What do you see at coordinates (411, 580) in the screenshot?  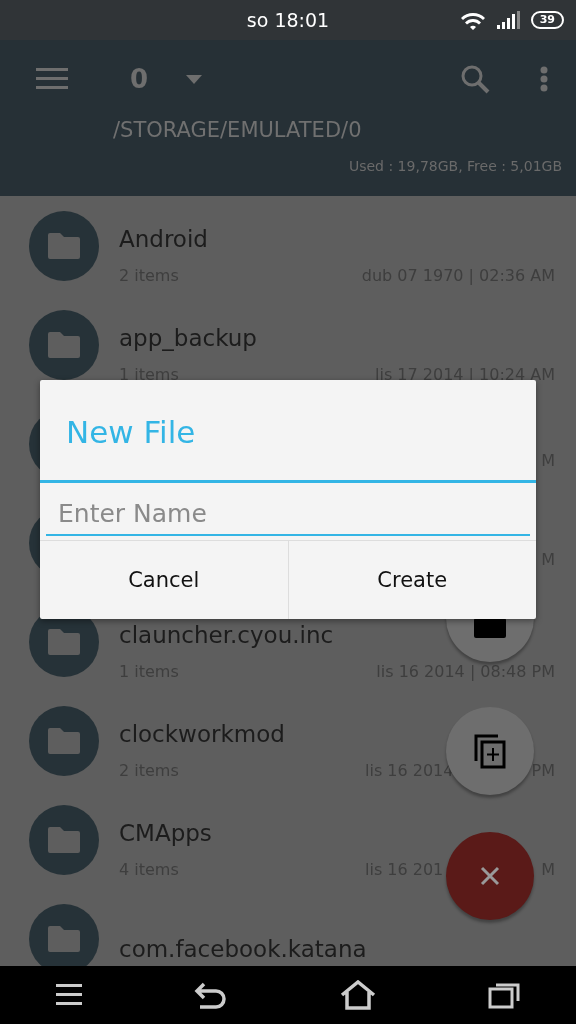 I see `create-button: Create` at bounding box center [411, 580].